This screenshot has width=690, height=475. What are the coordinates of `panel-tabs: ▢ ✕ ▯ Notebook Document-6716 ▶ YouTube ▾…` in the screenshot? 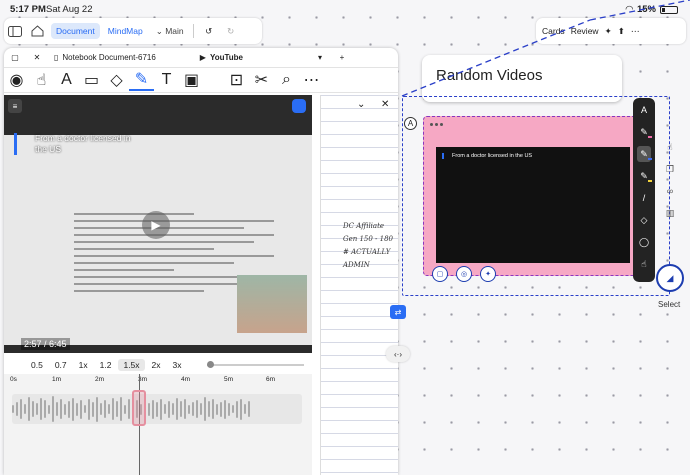 It's located at (201, 58).